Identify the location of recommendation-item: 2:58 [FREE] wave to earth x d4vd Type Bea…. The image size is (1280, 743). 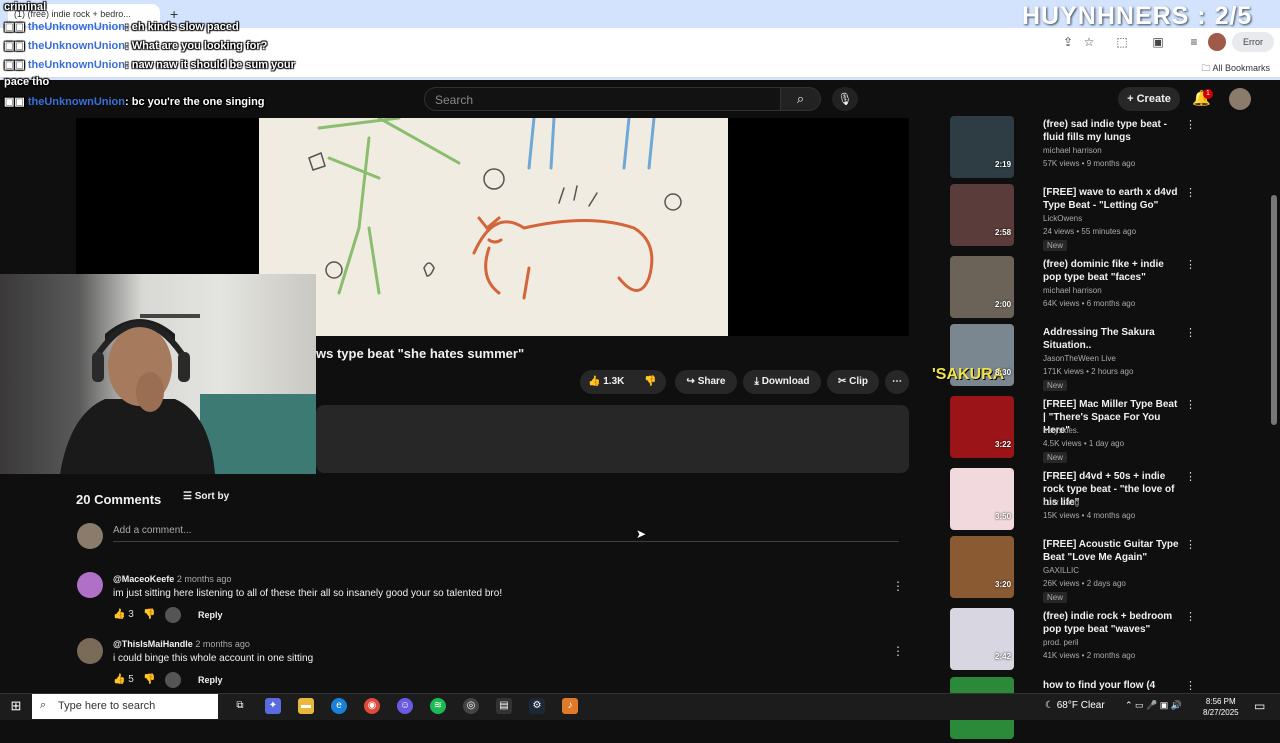
(1060, 217).